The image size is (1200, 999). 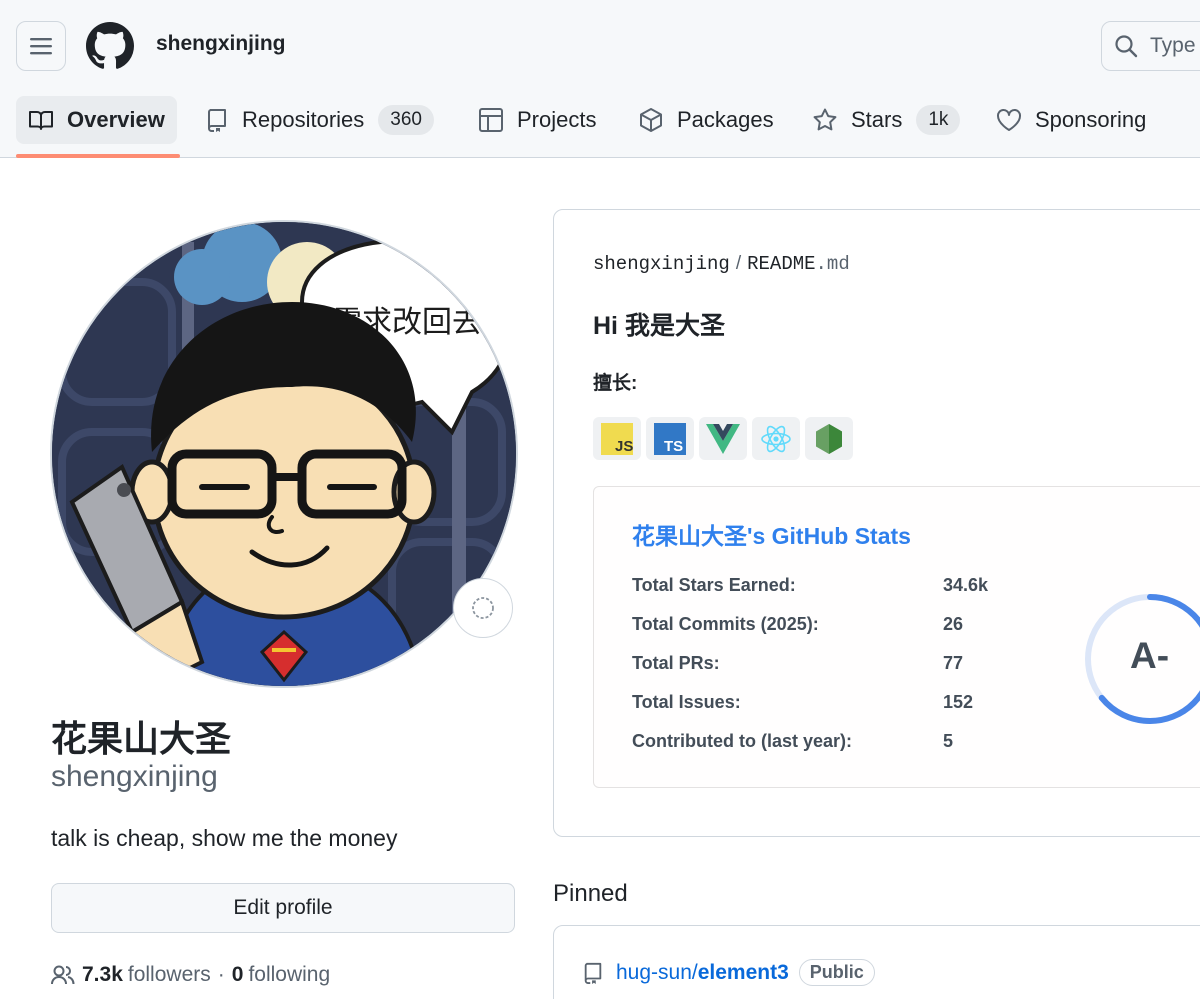 I want to click on profile-login-name: shengxinjing, so click(x=134, y=776).